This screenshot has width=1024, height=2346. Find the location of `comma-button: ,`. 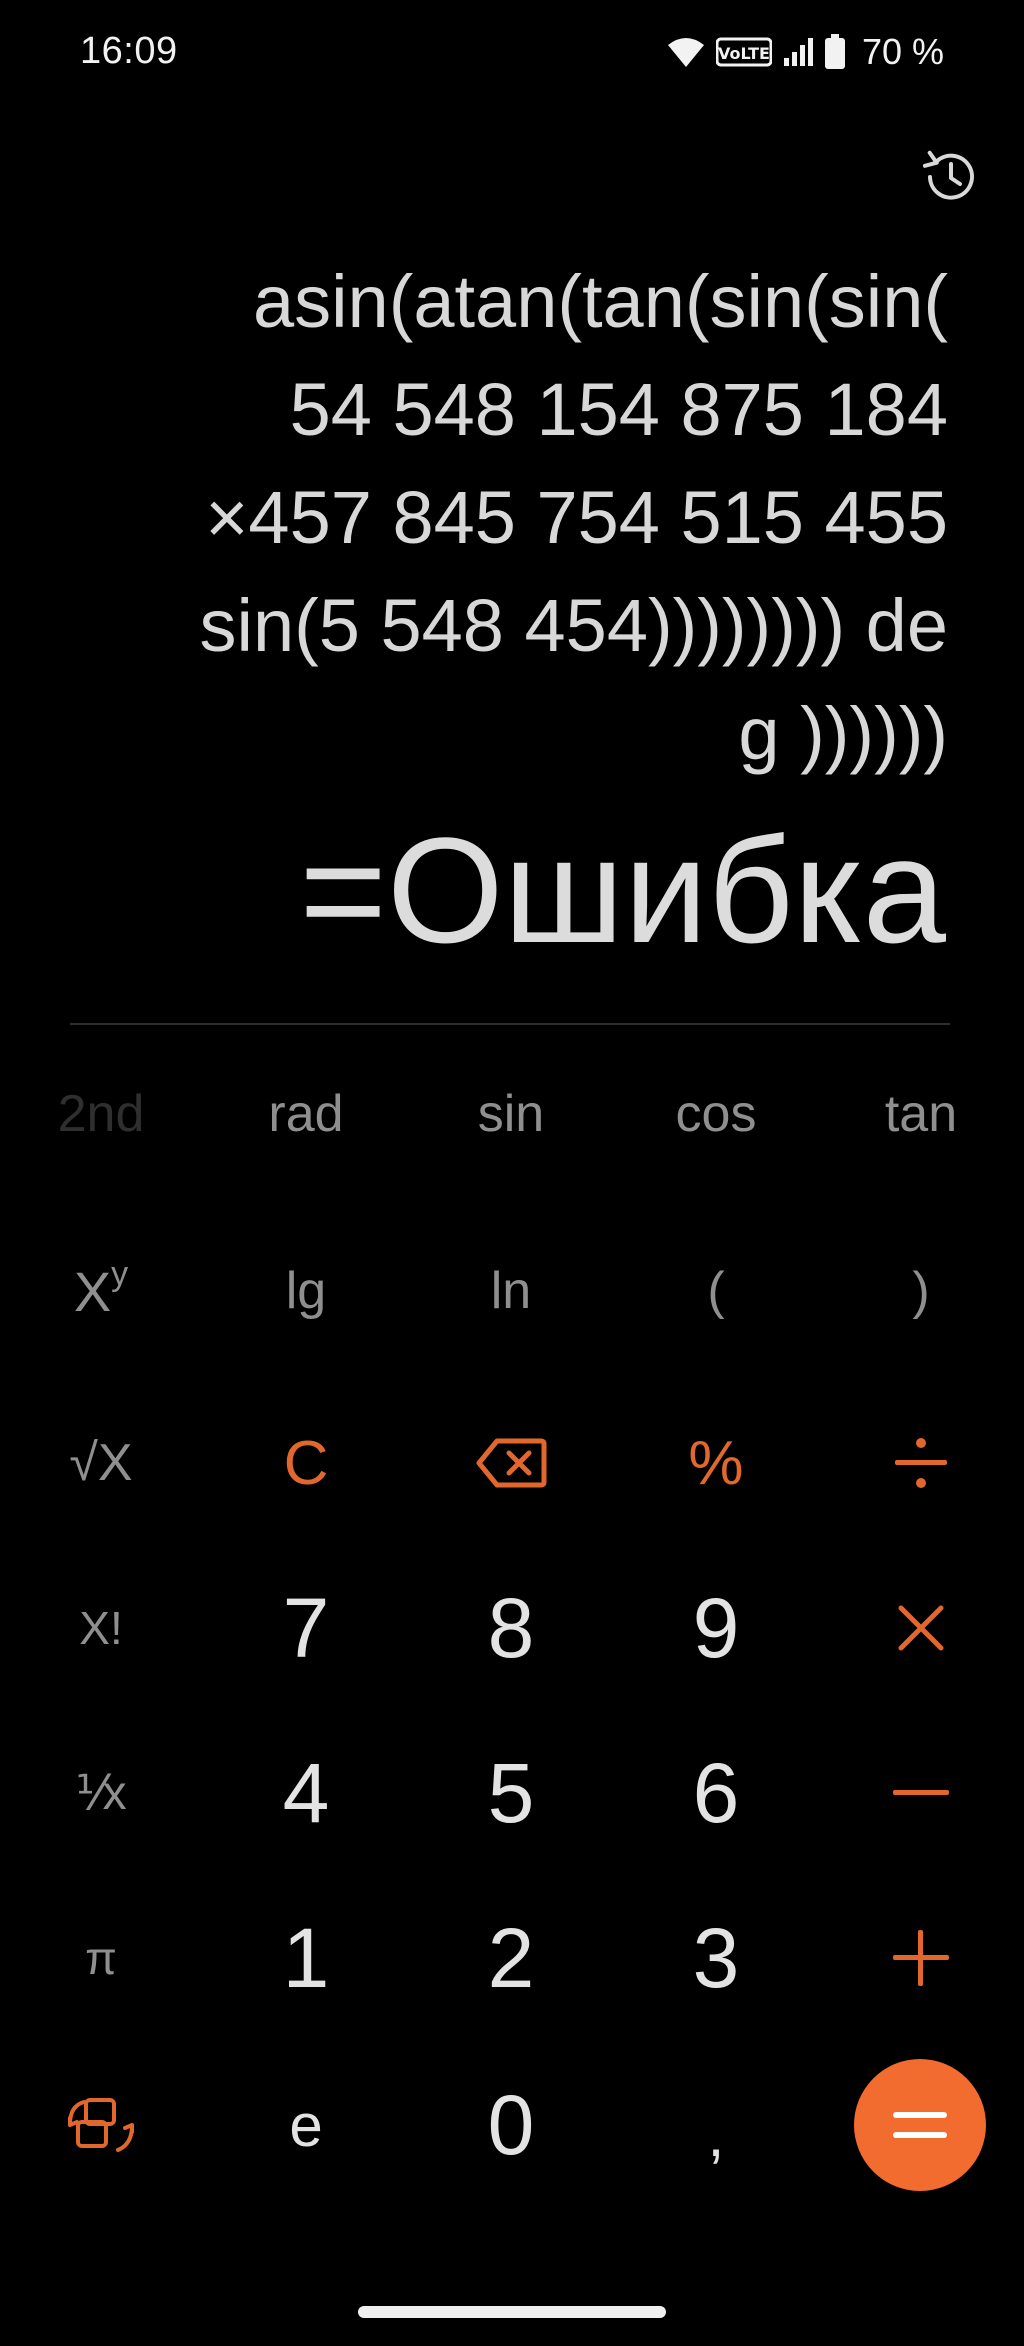

comma-button: , is located at coordinates (716, 2125).